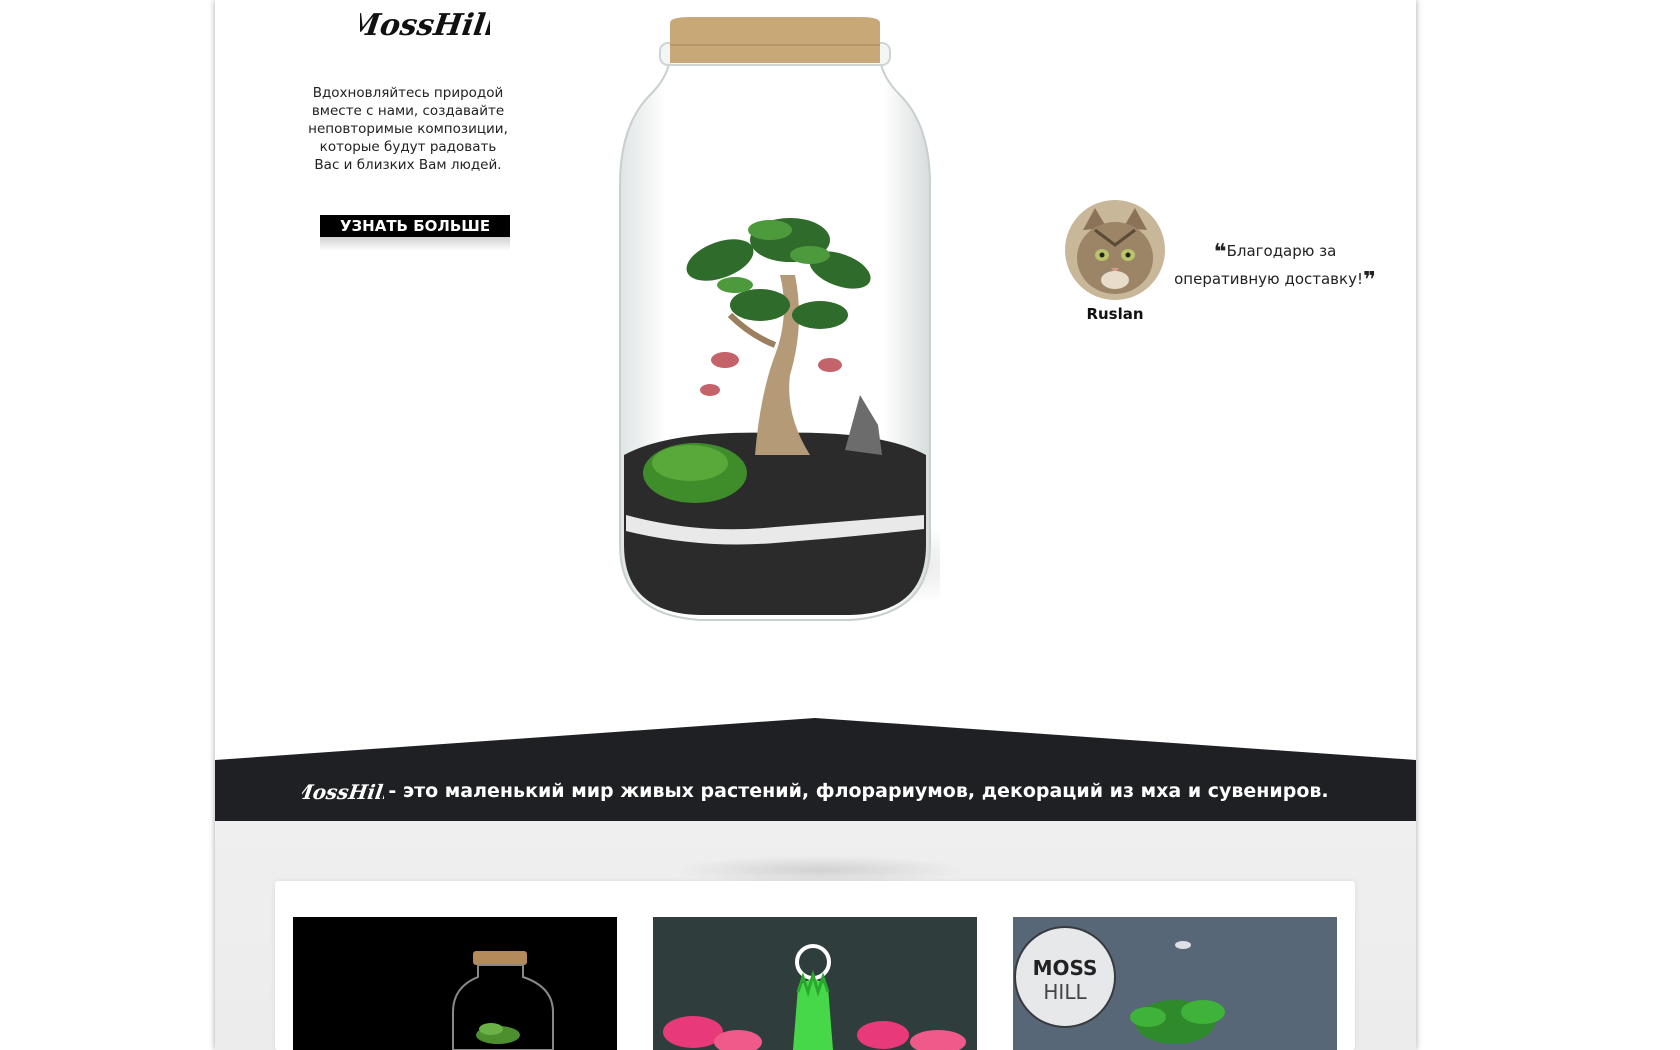 The height and width of the screenshot is (1050, 1680). What do you see at coordinates (1065, 968) in the screenshot?
I see `svg-text: MOSS` at bounding box center [1065, 968].